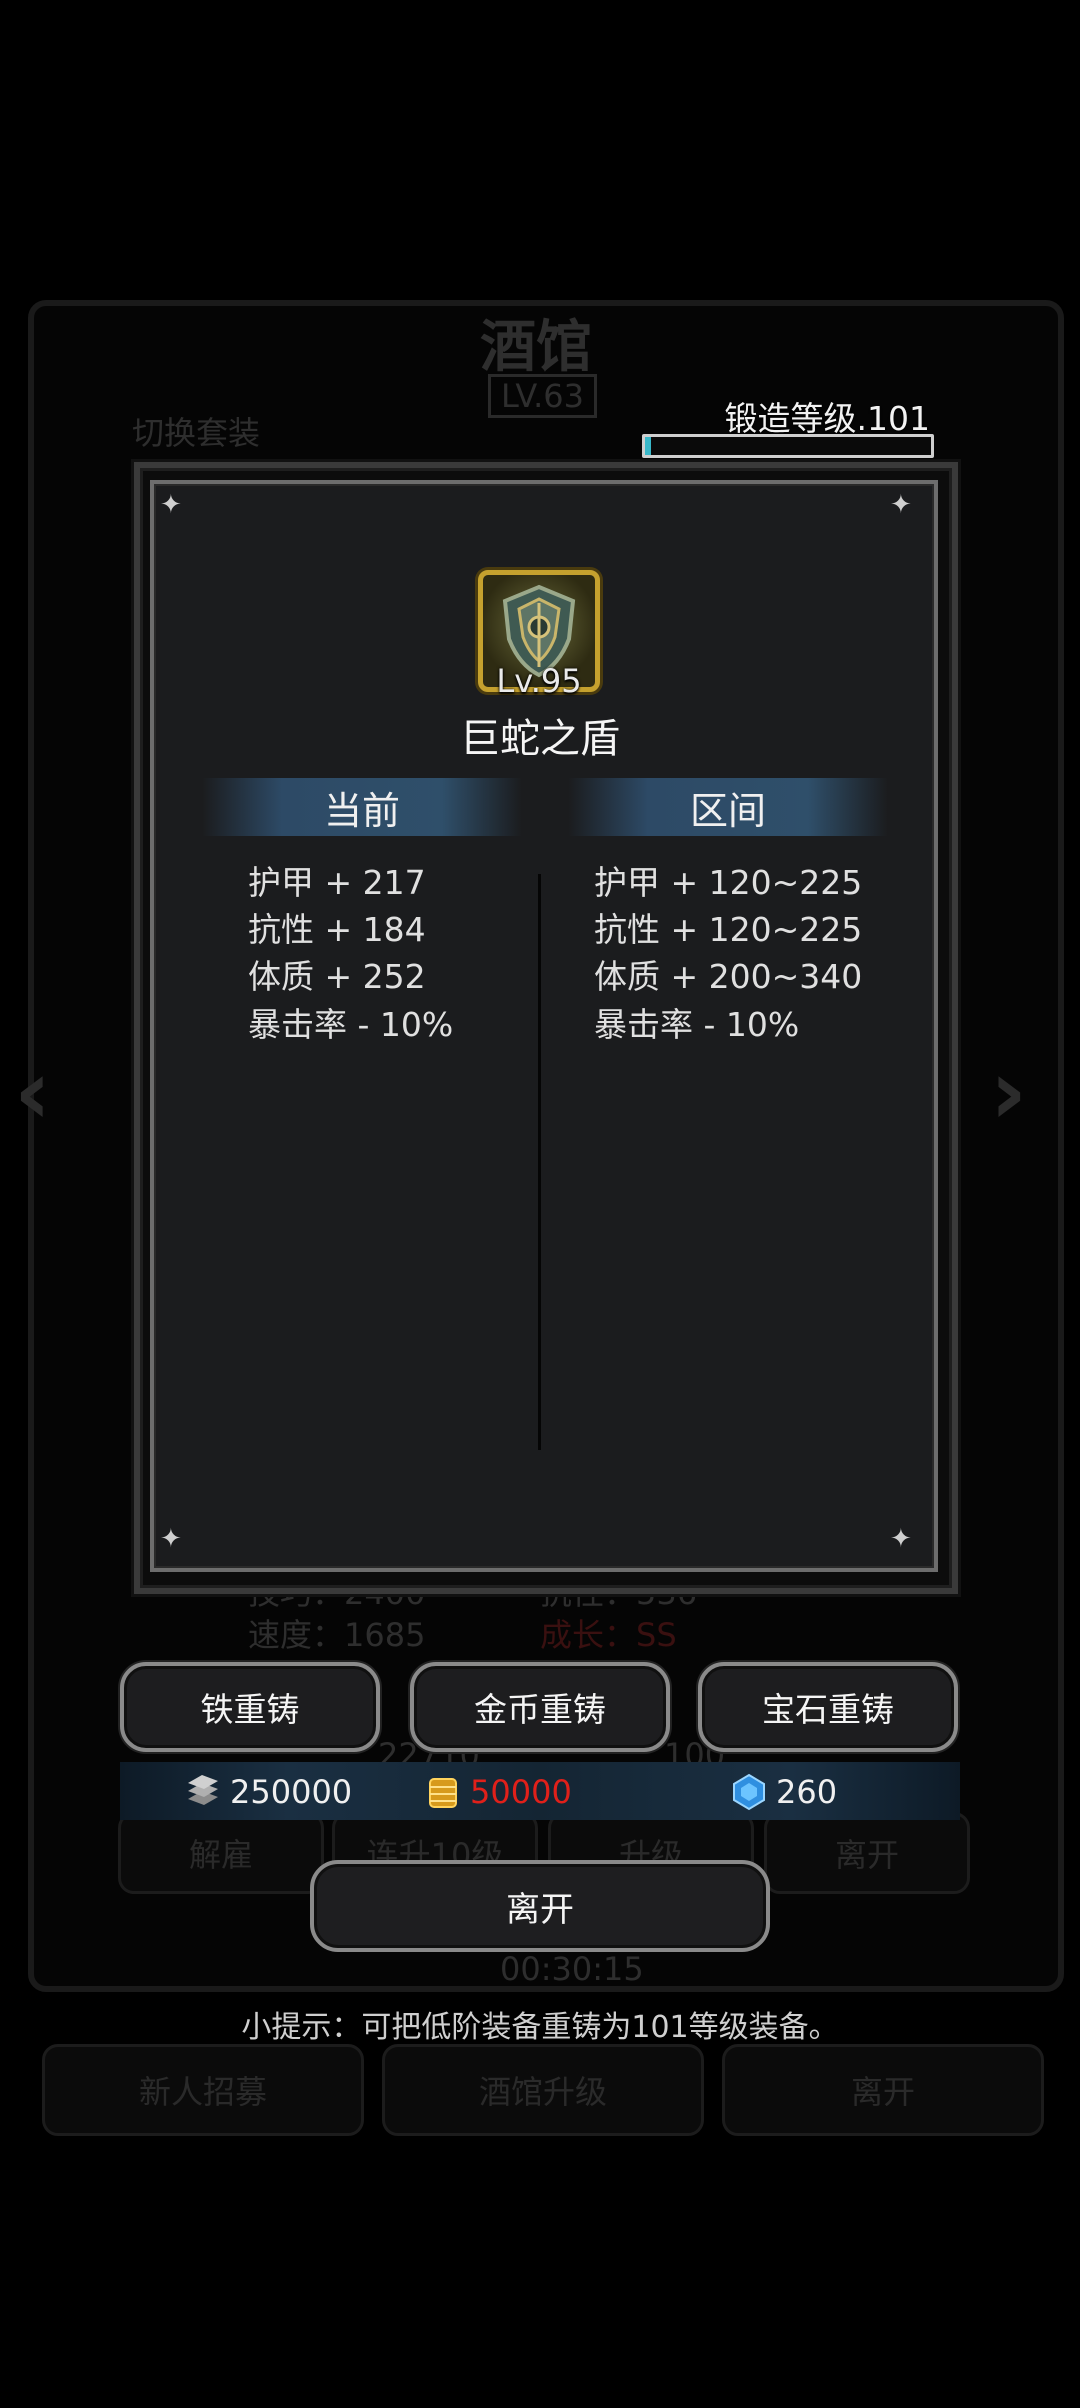 This screenshot has width=1080, height=2408. What do you see at coordinates (540, 1707) in the screenshot?
I see `gold-reforge-button: 金币重铸` at bounding box center [540, 1707].